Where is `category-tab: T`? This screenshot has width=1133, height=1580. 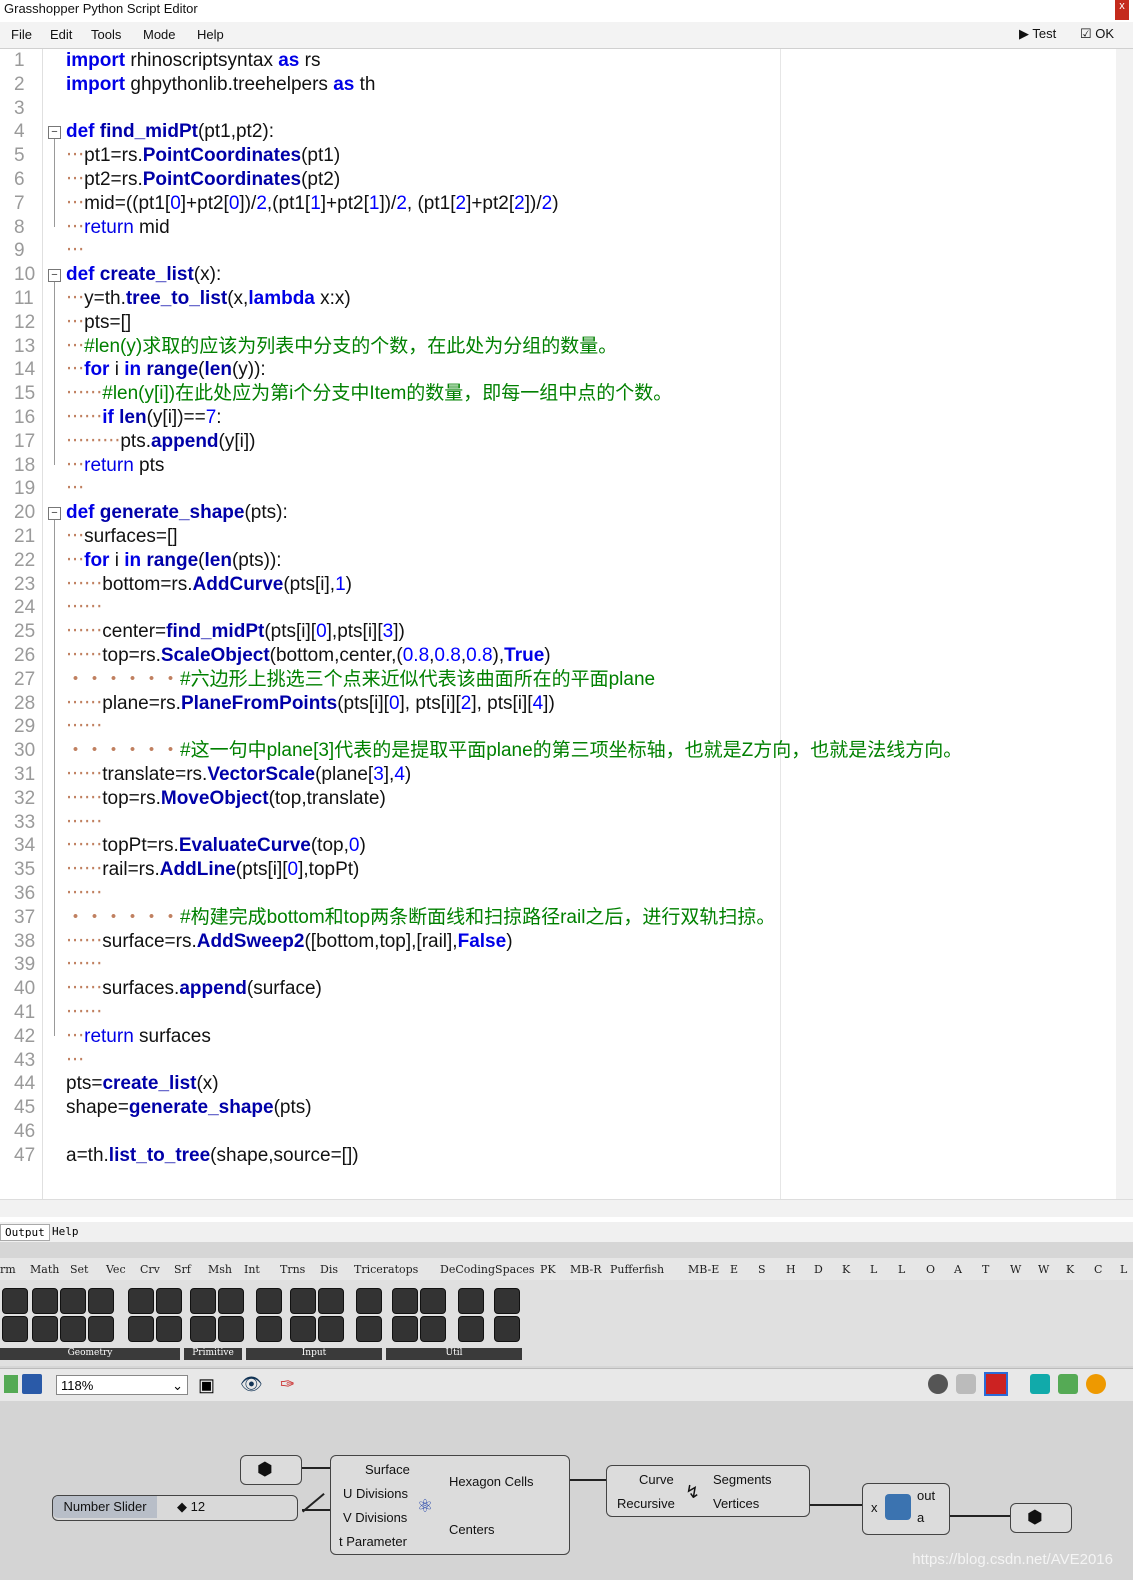 category-tab: T is located at coordinates (985, 1269).